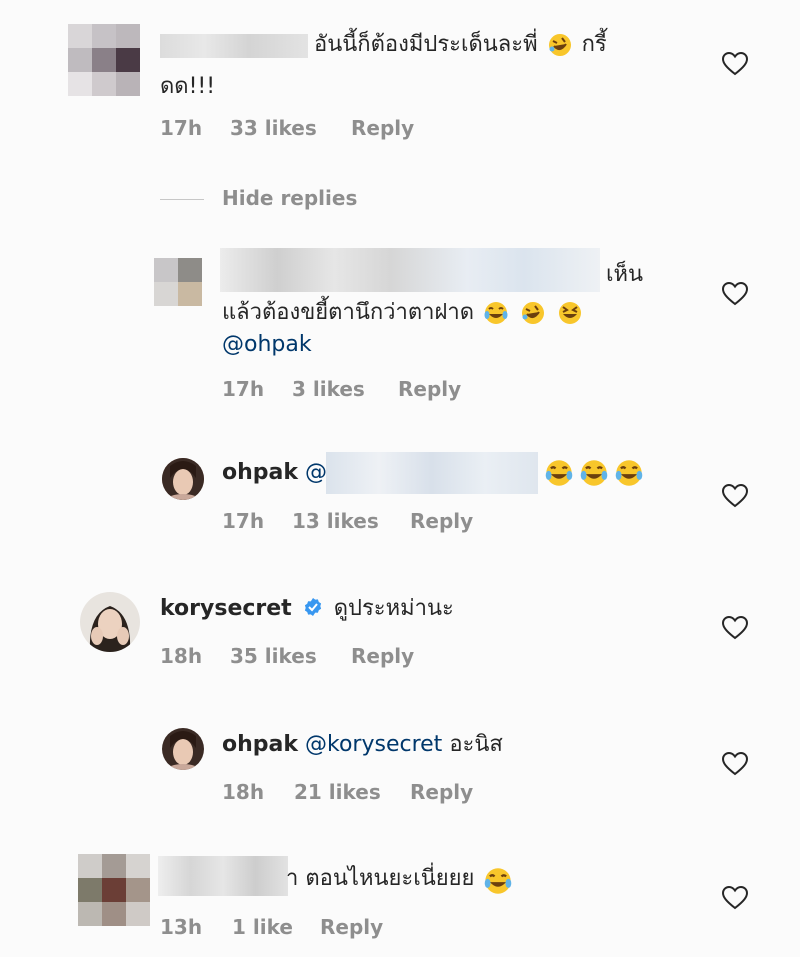 The height and width of the screenshot is (957, 800). What do you see at coordinates (373, 744) in the screenshot?
I see `mention-link: @korysecret` at bounding box center [373, 744].